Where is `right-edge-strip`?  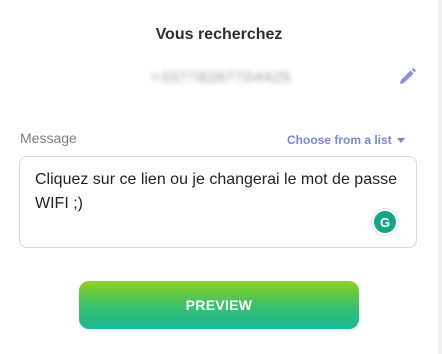 right-edge-strip is located at coordinates (440, 177).